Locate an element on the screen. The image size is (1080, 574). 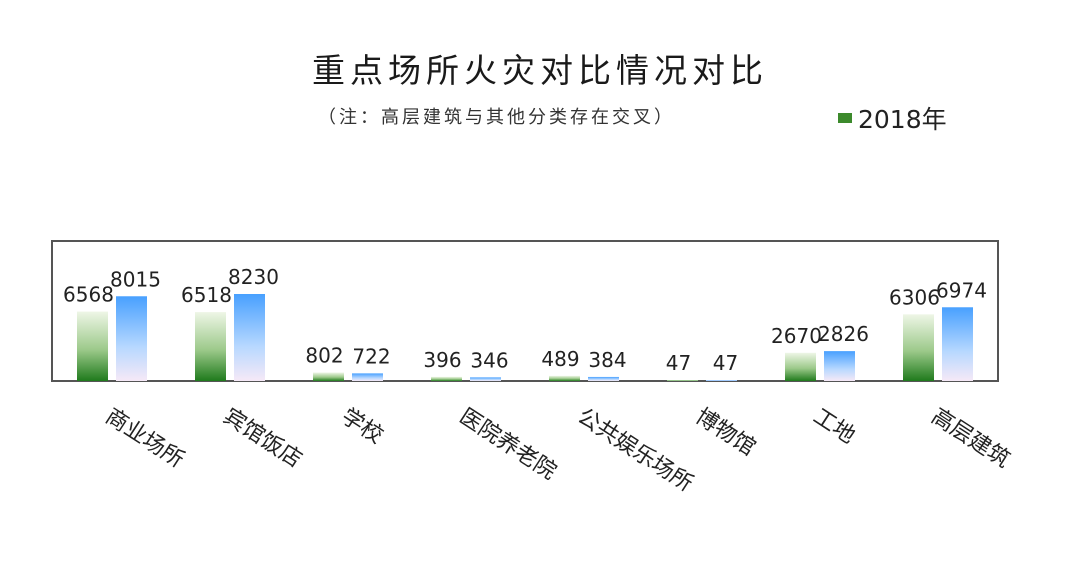
data-label-高层建筑-series-2: 6974 is located at coordinates (961, 290).